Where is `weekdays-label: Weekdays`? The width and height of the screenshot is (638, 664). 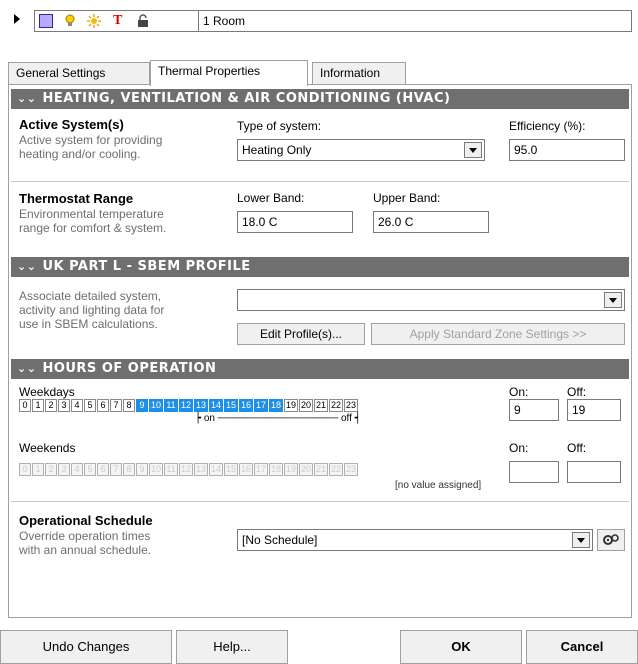
weekdays-label: Weekdays is located at coordinates (47, 392).